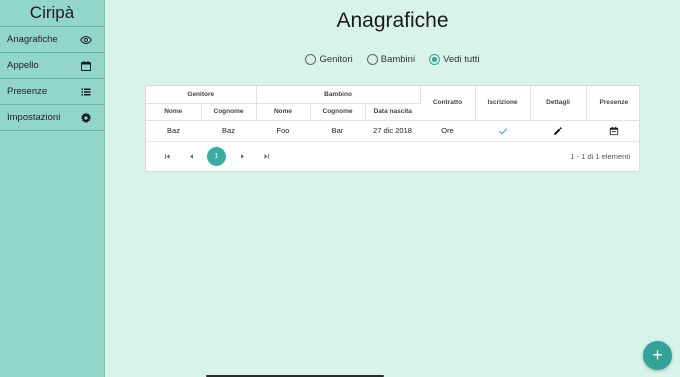 The width and height of the screenshot is (680, 377). I want to click on pagination-range: 1 - 1 di 1 elementi, so click(600, 156).